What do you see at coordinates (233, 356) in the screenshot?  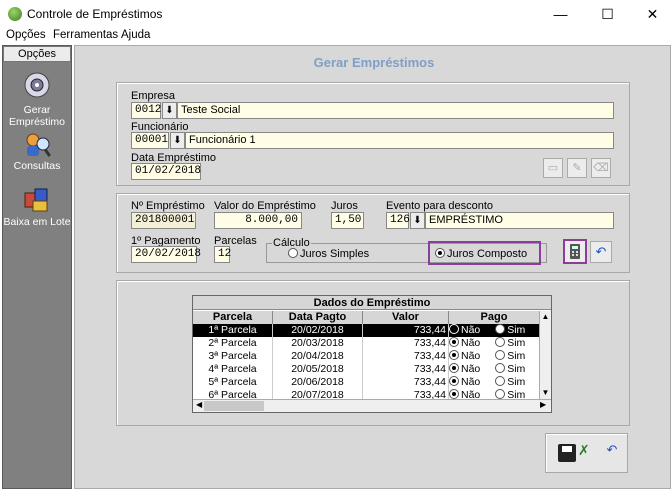 I see `cell-parcela: 3ª Parcela` at bounding box center [233, 356].